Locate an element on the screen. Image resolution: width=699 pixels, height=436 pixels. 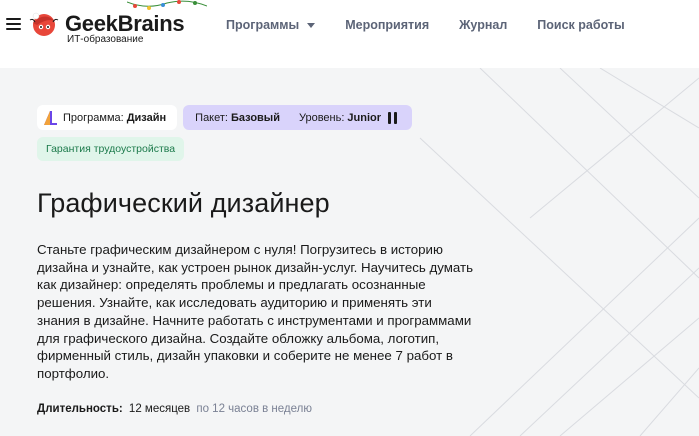
package-value: Базовый is located at coordinates (255, 117).